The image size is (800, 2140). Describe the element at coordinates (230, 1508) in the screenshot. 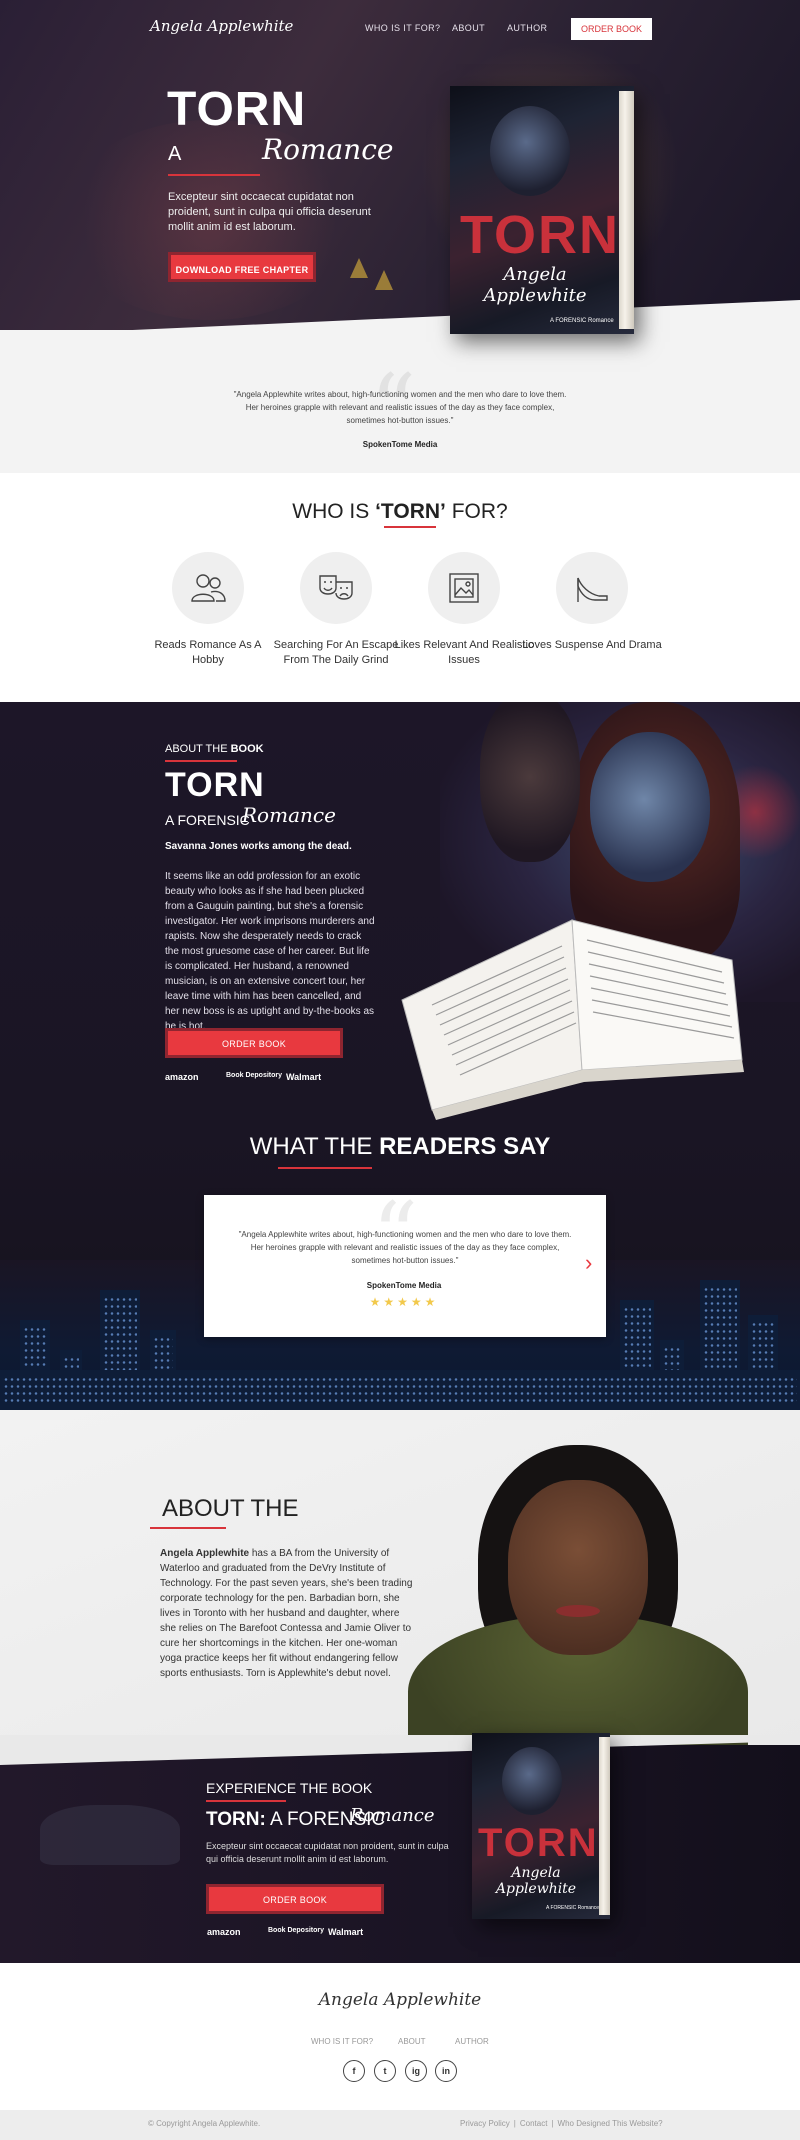

I see `about-author-title: ABOUT THE` at that location.